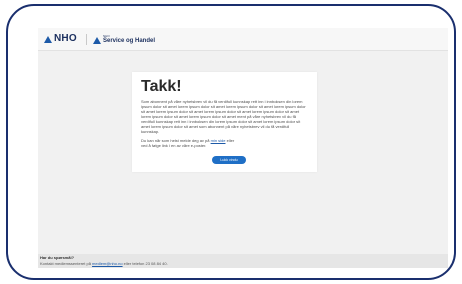  I want to click on service-og-handel-logo-text: Service og Handel, so click(129, 41).